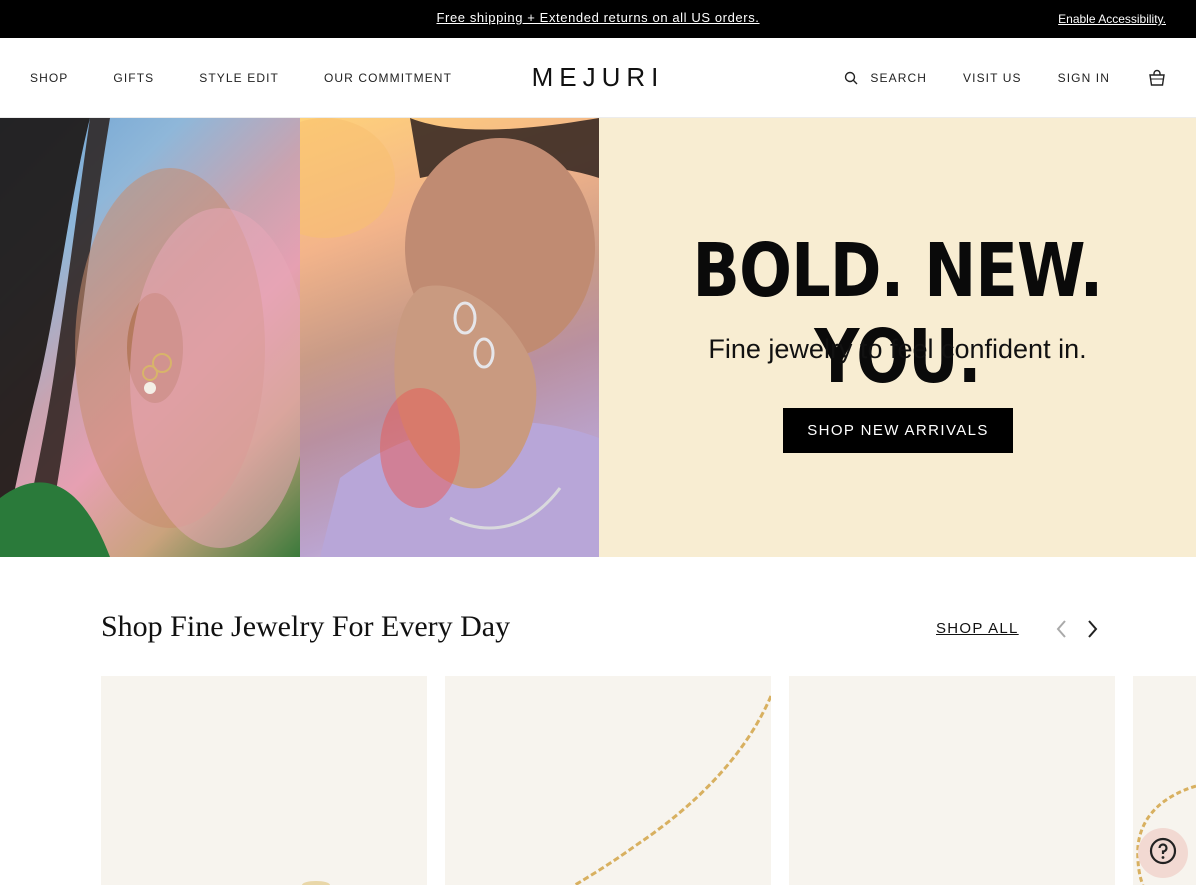 Image resolution: width=1196 pixels, height=885 pixels. I want to click on hero-image-rings, so click(449, 337).